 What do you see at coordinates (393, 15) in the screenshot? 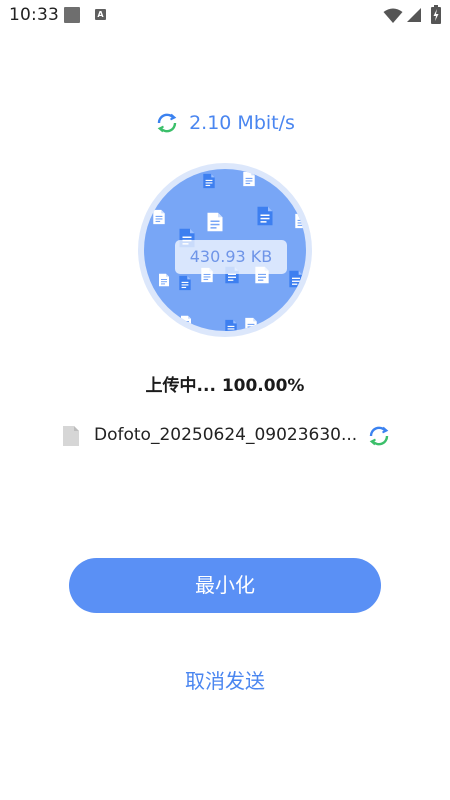
I see `wifi-icon` at bounding box center [393, 15].